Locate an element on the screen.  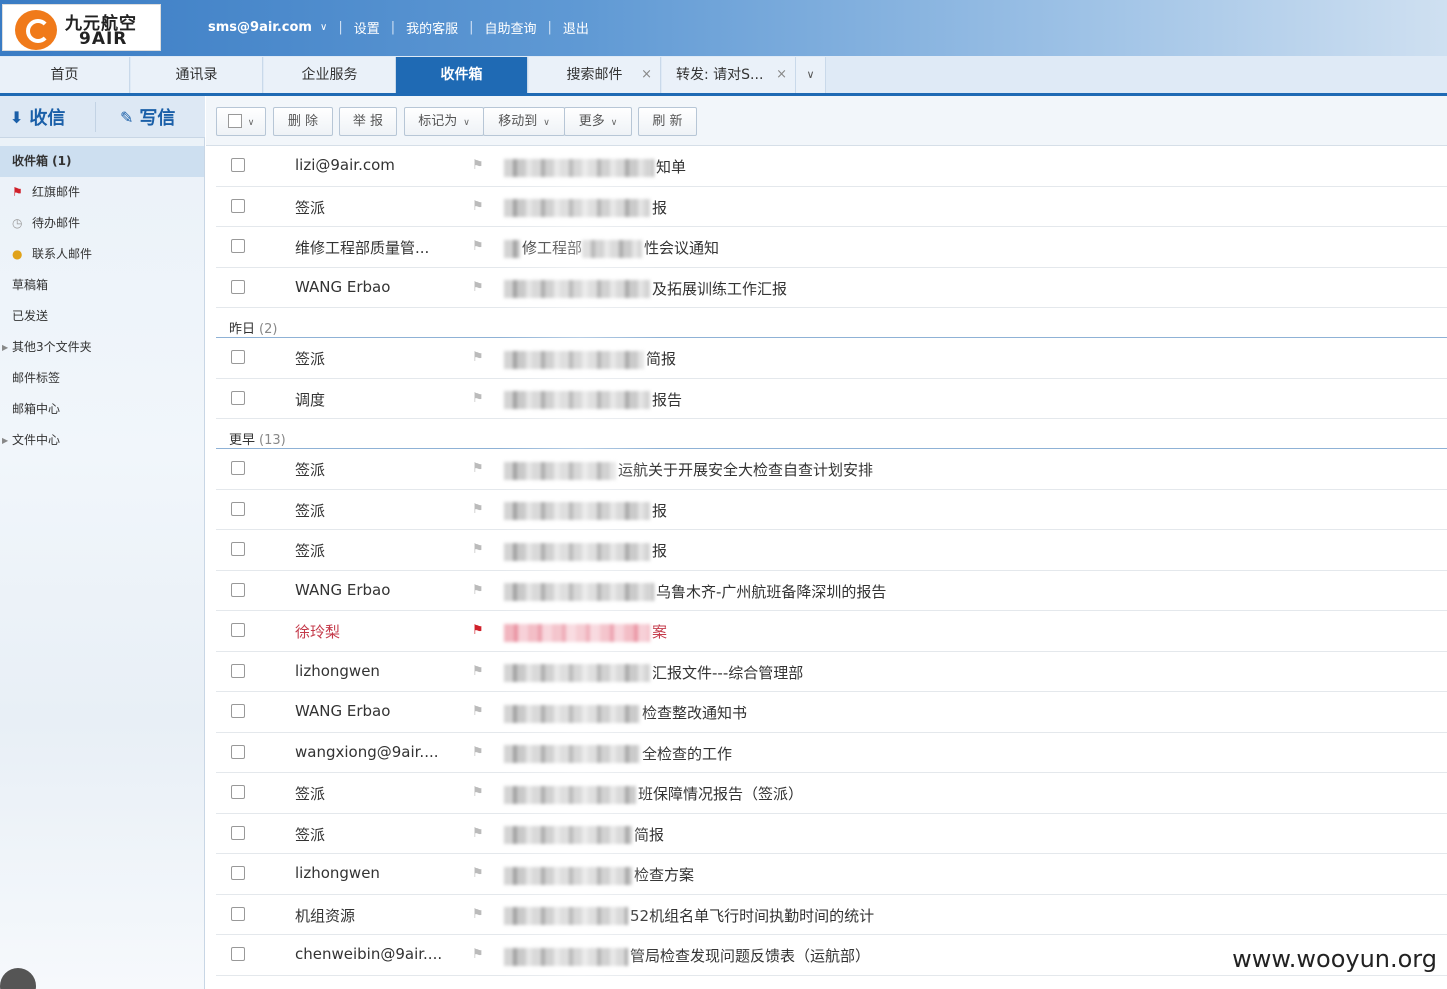
more-dropdown: 更多 ∨ is located at coordinates (598, 121).